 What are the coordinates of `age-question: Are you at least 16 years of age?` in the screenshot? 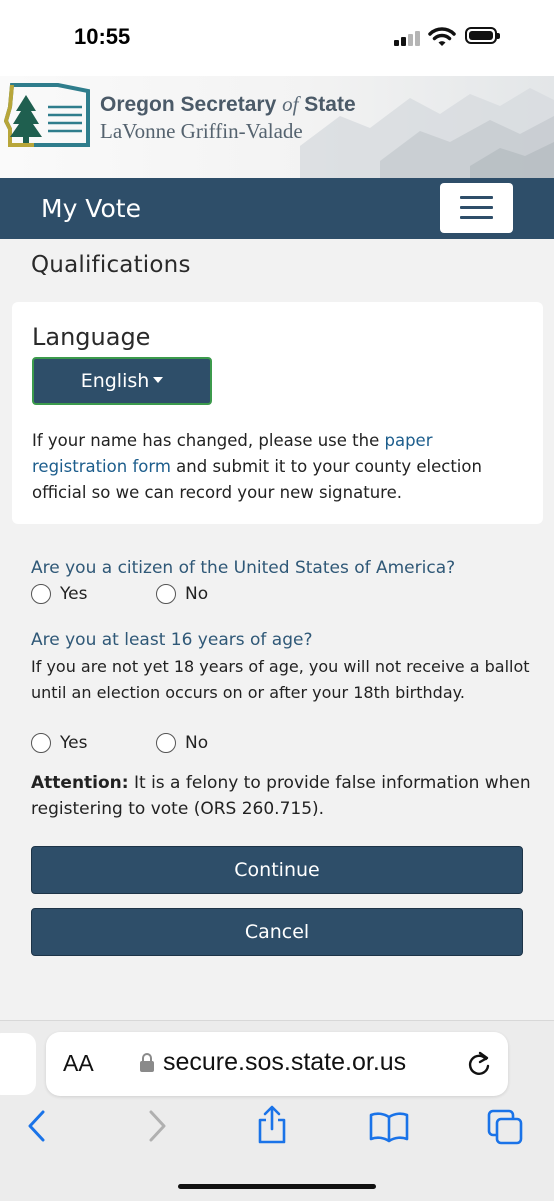 It's located at (172, 640).